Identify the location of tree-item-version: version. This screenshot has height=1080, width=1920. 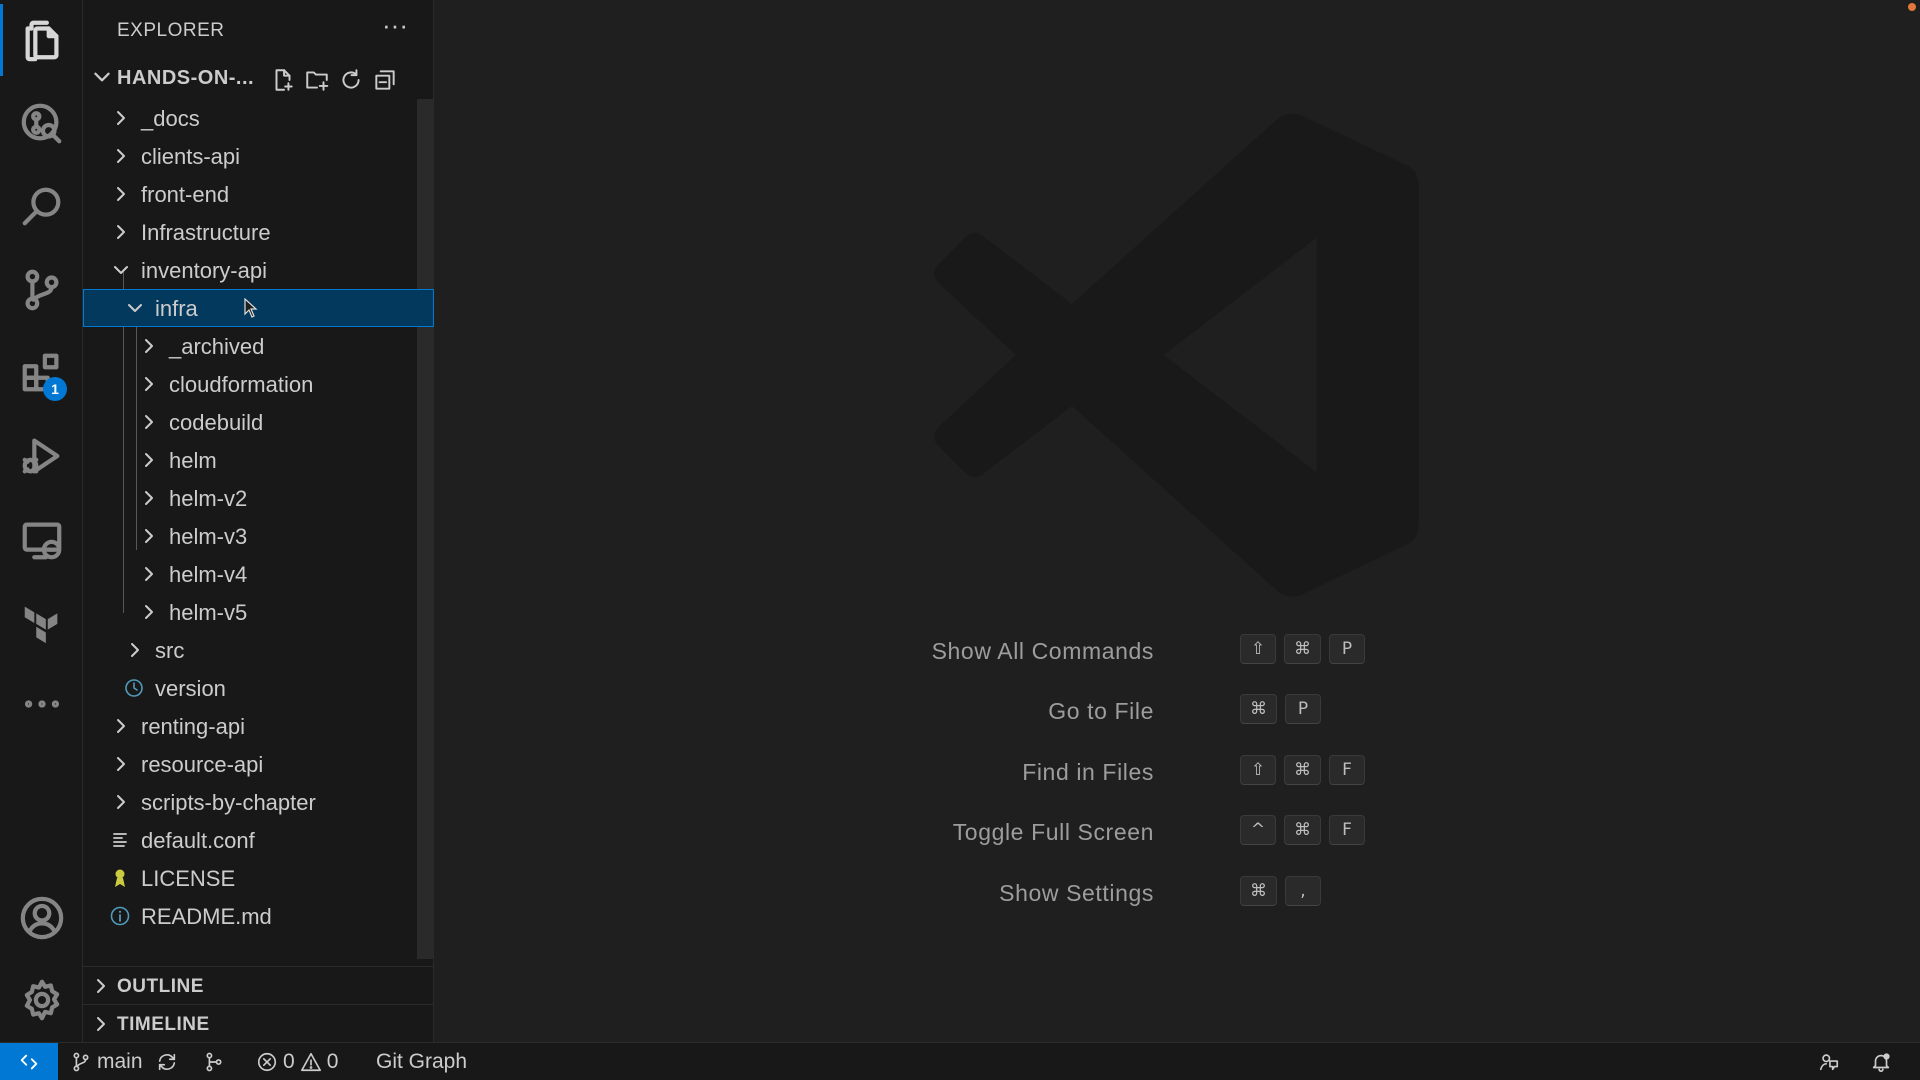
(250, 688).